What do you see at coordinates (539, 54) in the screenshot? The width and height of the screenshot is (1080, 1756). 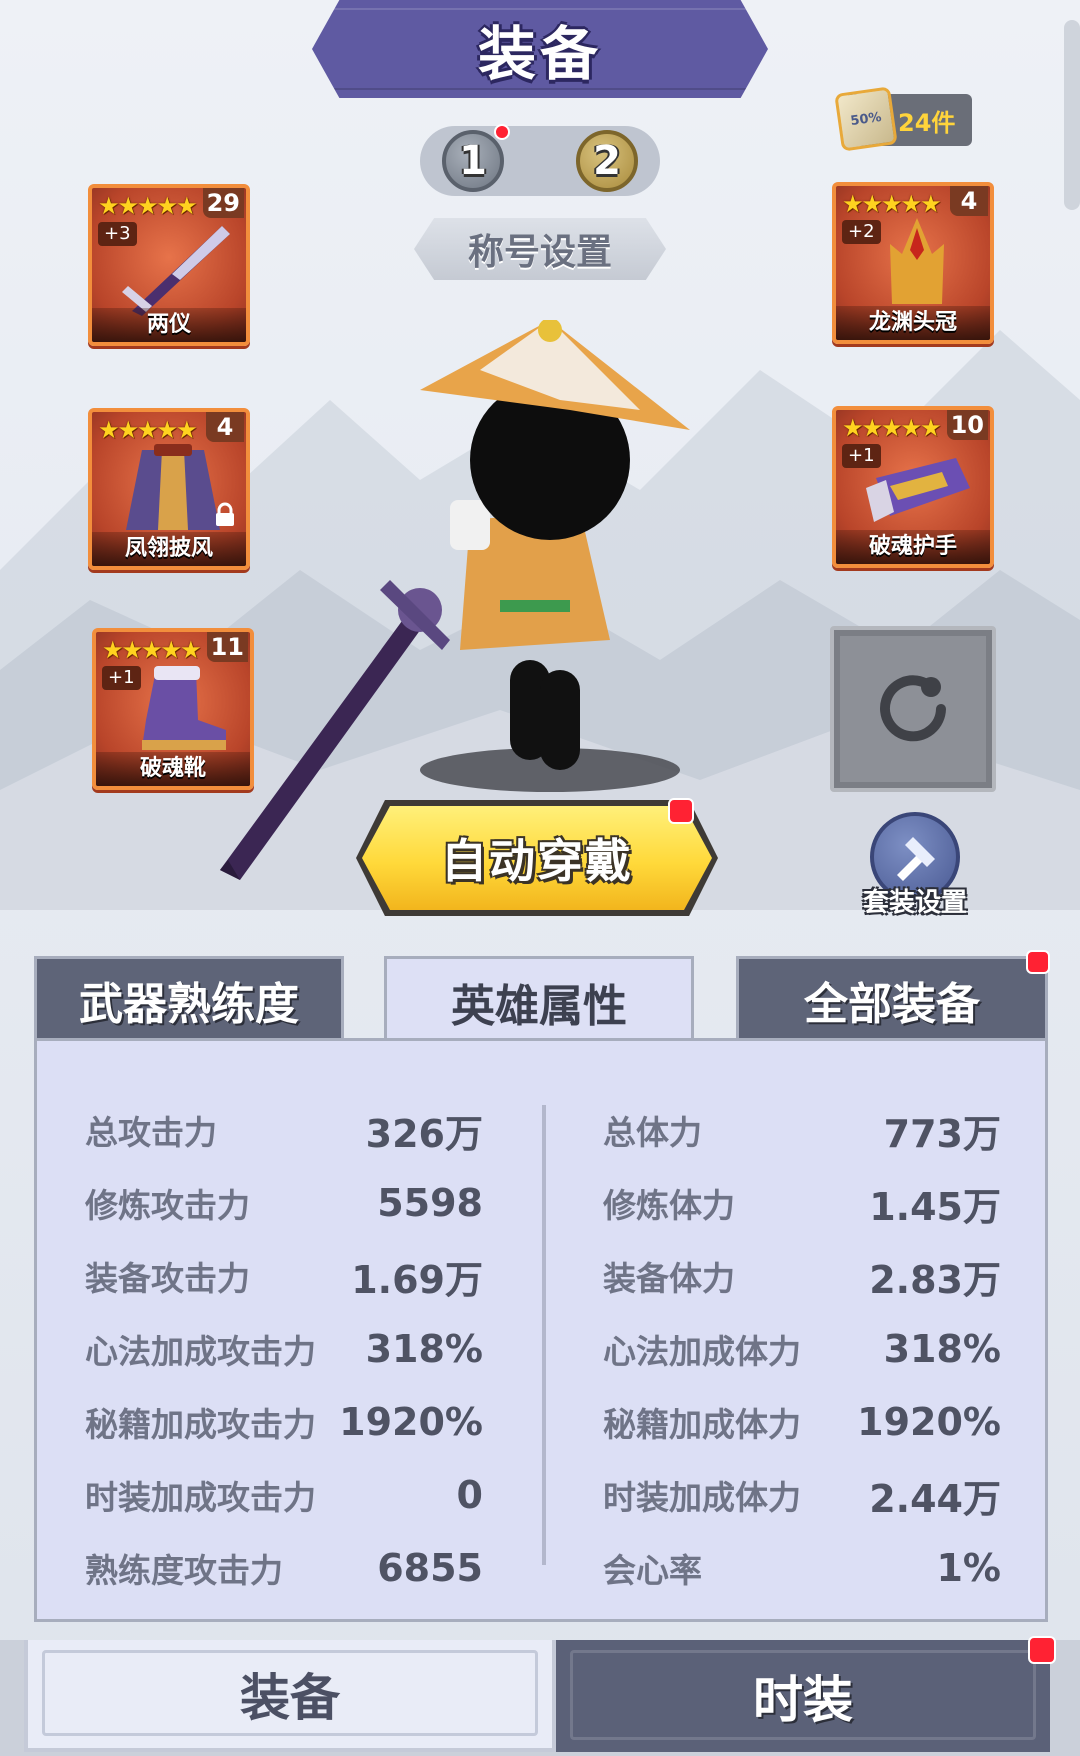 I see `page-title: 装备` at bounding box center [539, 54].